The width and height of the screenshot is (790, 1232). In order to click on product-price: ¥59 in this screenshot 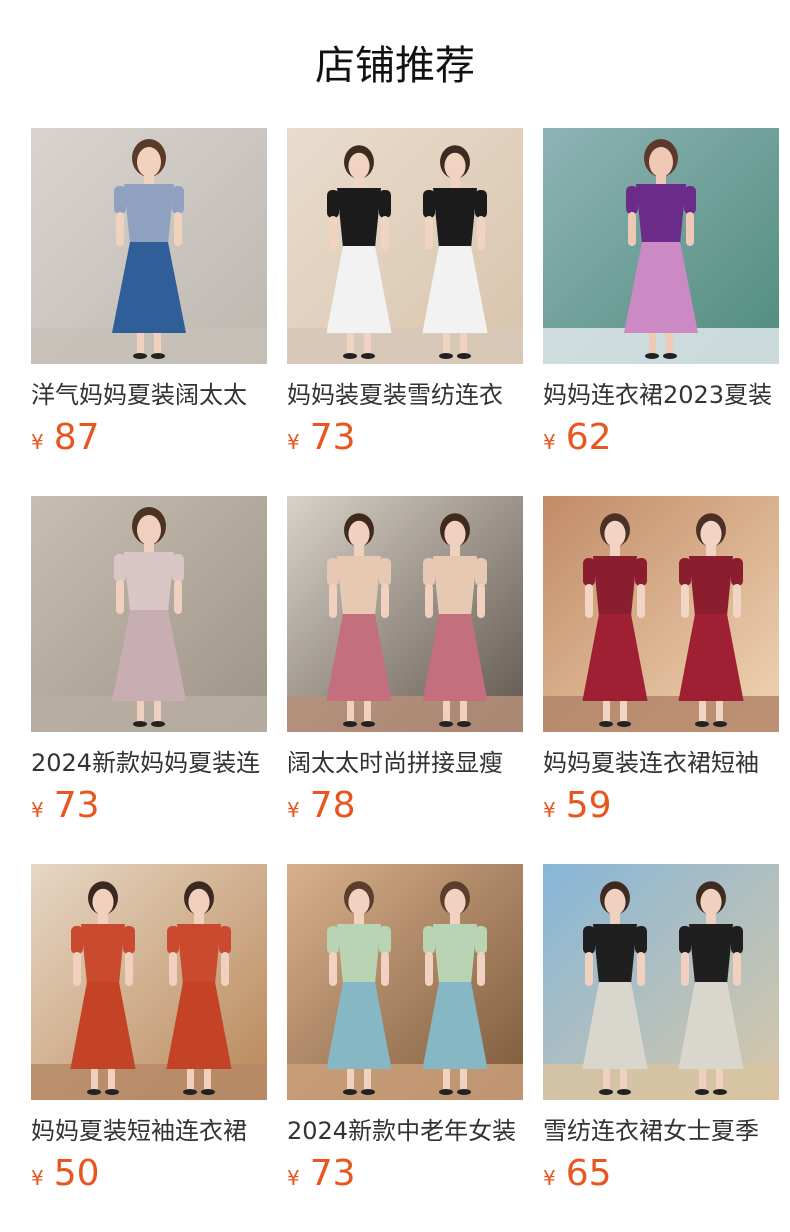, I will do `click(577, 806)`.